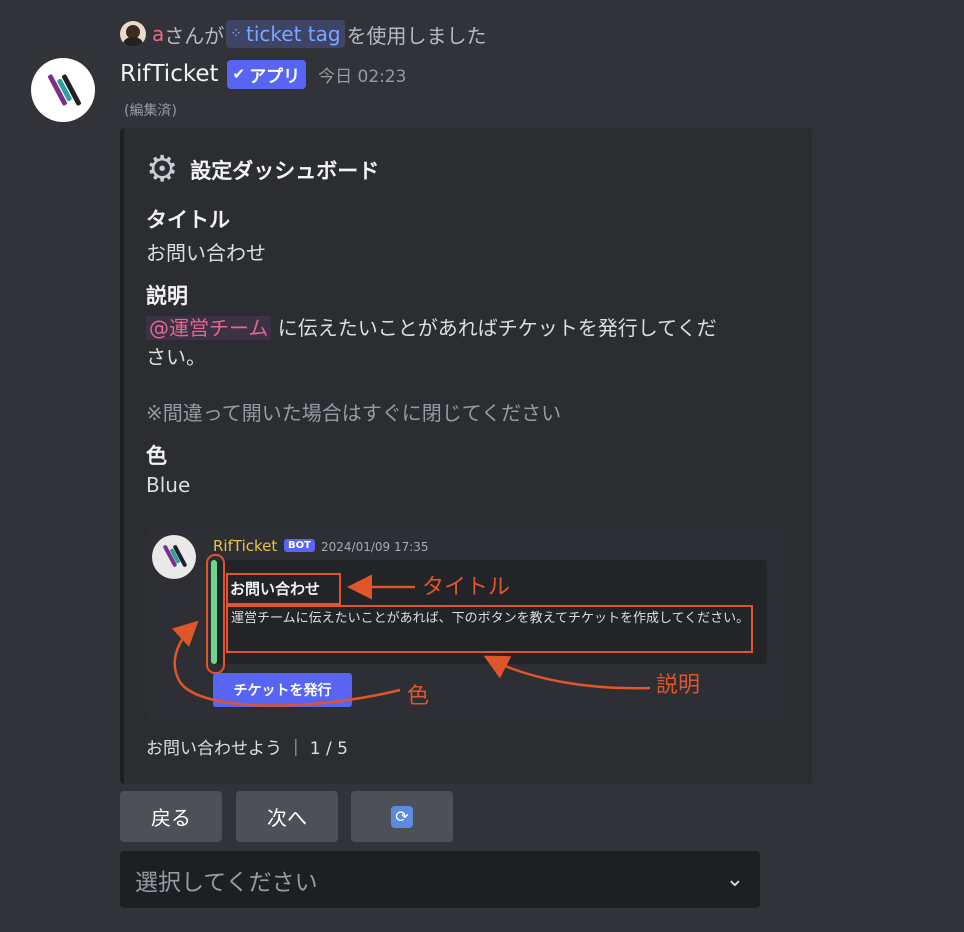 The height and width of the screenshot is (932, 964). I want to click on annotation-label-description: 説明, so click(678, 685).